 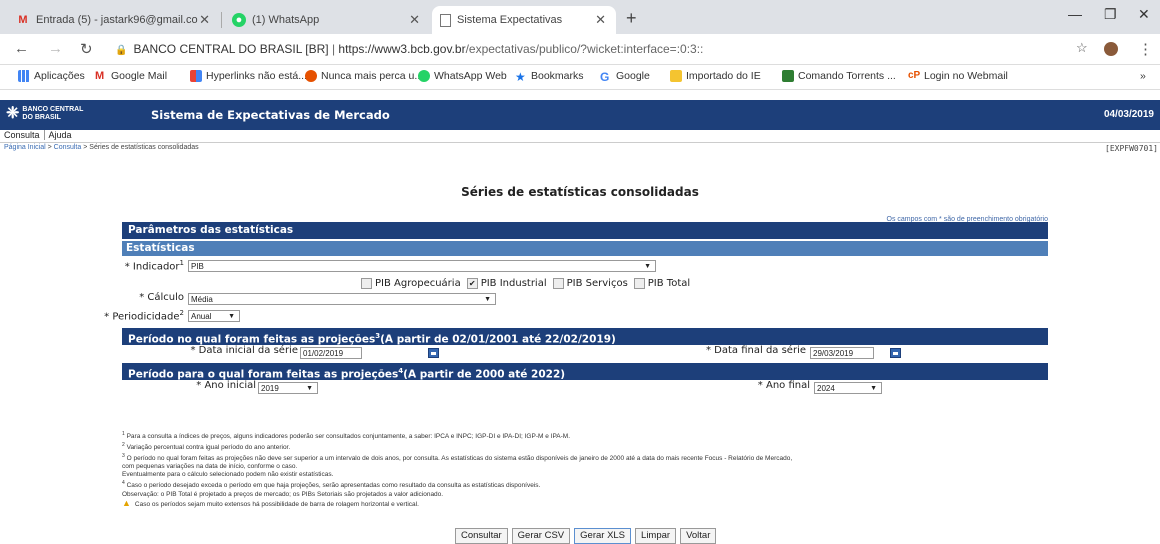 I want to click on periodicidade-label: * Periodicidade2, so click(x=144, y=316).